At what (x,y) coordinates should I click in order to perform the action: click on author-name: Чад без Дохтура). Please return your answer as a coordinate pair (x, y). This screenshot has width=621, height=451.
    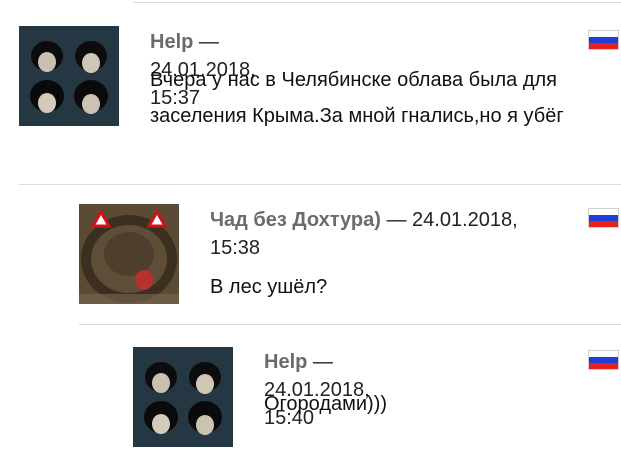
    Looking at the image, I should click on (295, 220).